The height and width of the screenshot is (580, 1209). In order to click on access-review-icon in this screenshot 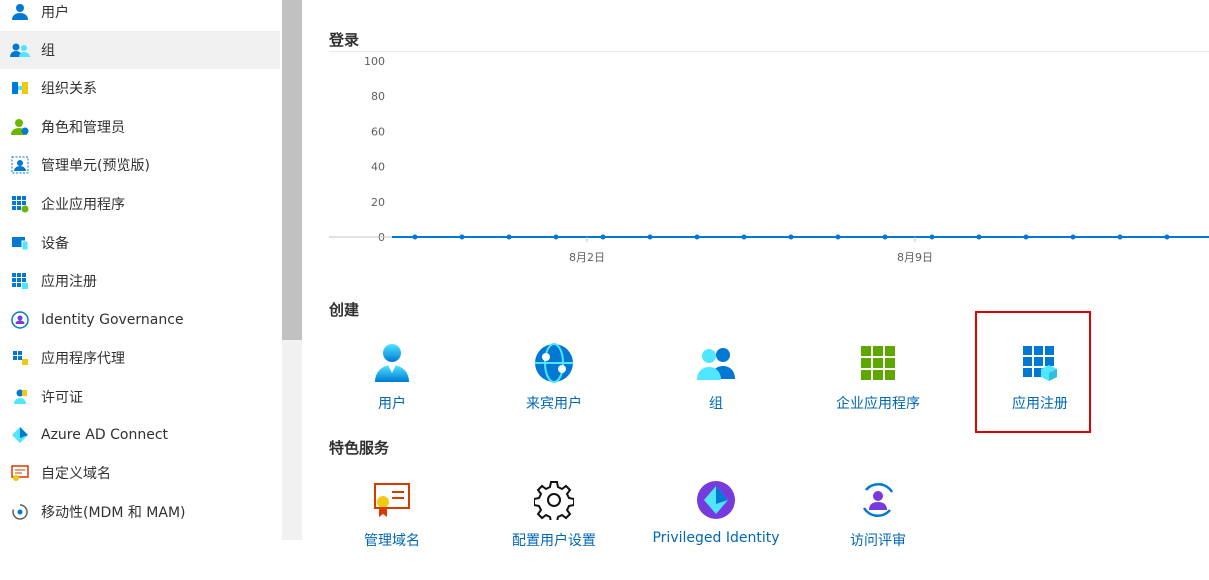, I will do `click(878, 500)`.